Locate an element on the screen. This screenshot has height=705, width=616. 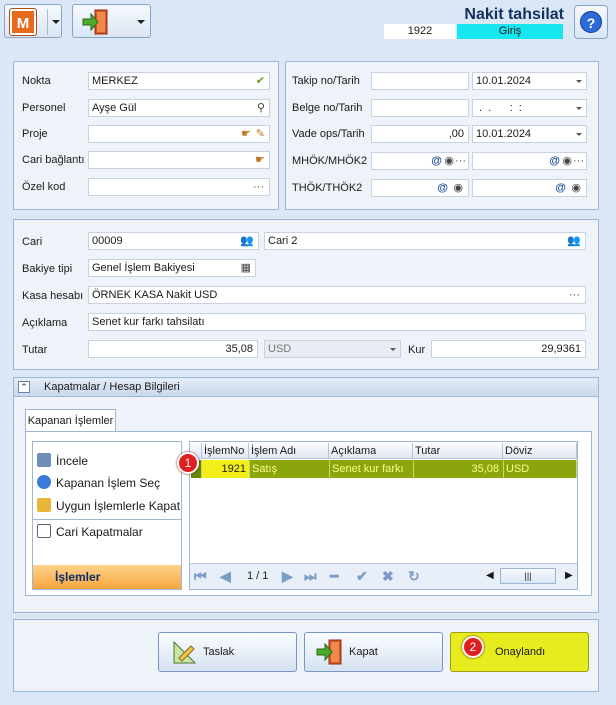
mode-badge: Giriş is located at coordinates (510, 31).